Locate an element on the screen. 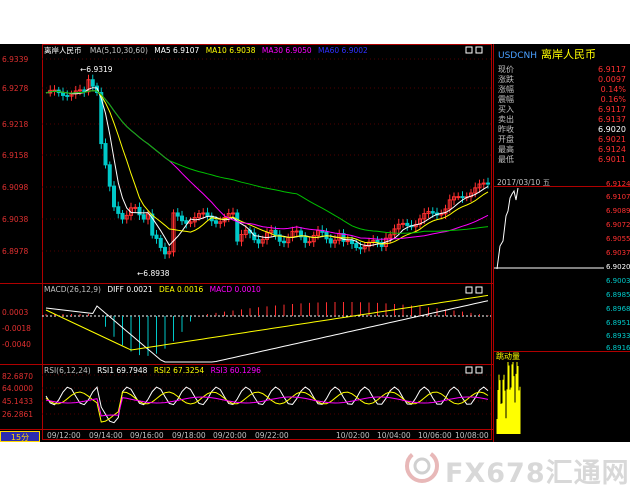  y-label: 6.9158 is located at coordinates (15, 155).